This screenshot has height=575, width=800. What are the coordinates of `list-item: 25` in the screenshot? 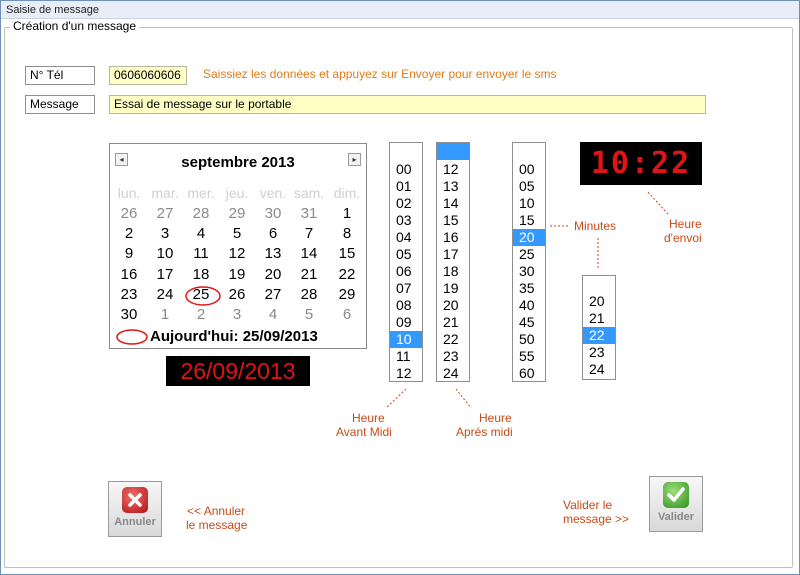 It's located at (529, 254).